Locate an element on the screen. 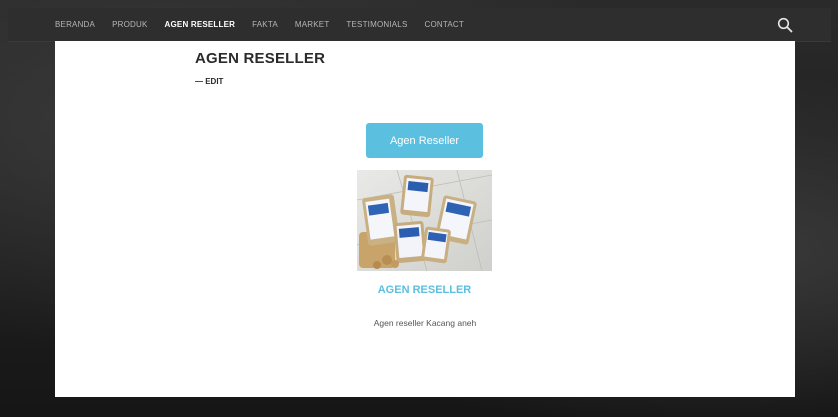 This screenshot has height=417, width=838. agen-reseller-button: Agen Reseller is located at coordinates (424, 140).